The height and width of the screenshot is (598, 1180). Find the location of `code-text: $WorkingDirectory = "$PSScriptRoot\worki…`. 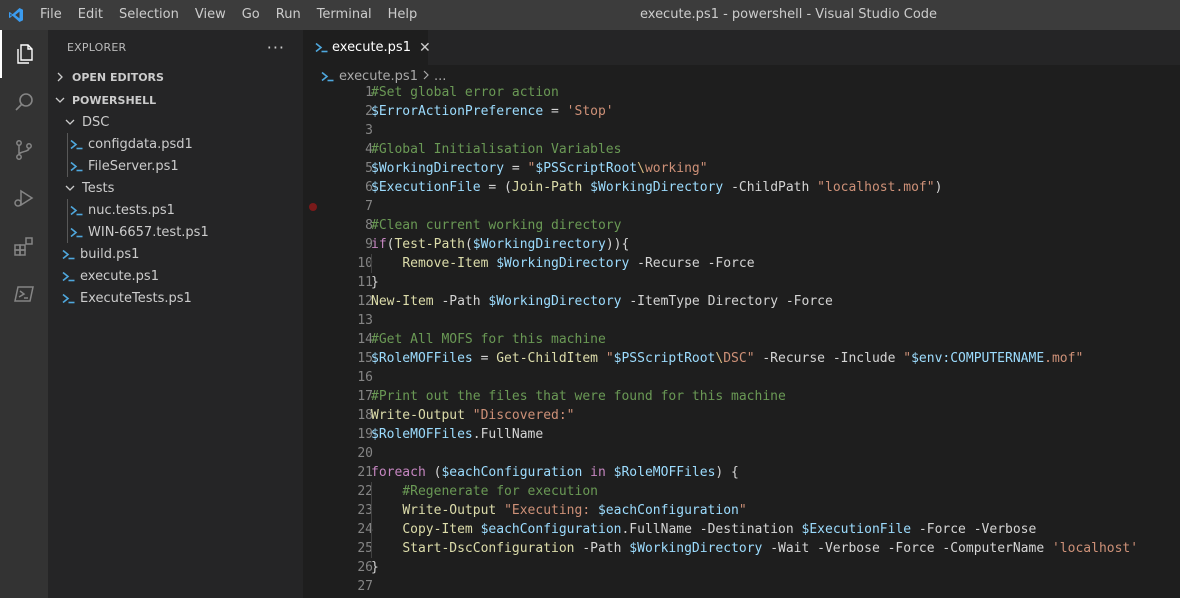

code-text: $WorkingDirectory = "$PSScriptRoot\worki… is located at coordinates (539, 168).